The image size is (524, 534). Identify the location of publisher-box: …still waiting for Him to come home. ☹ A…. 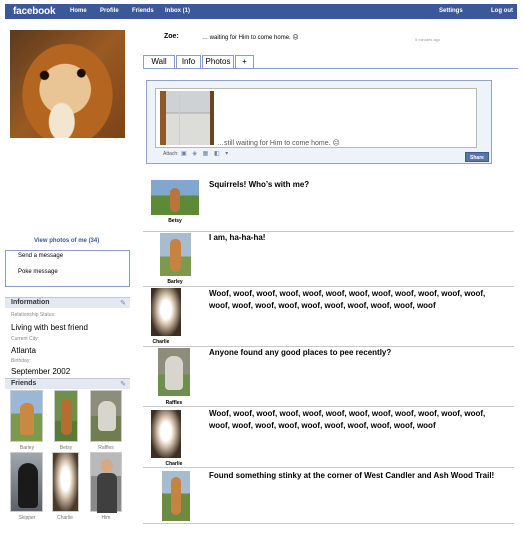
(319, 122).